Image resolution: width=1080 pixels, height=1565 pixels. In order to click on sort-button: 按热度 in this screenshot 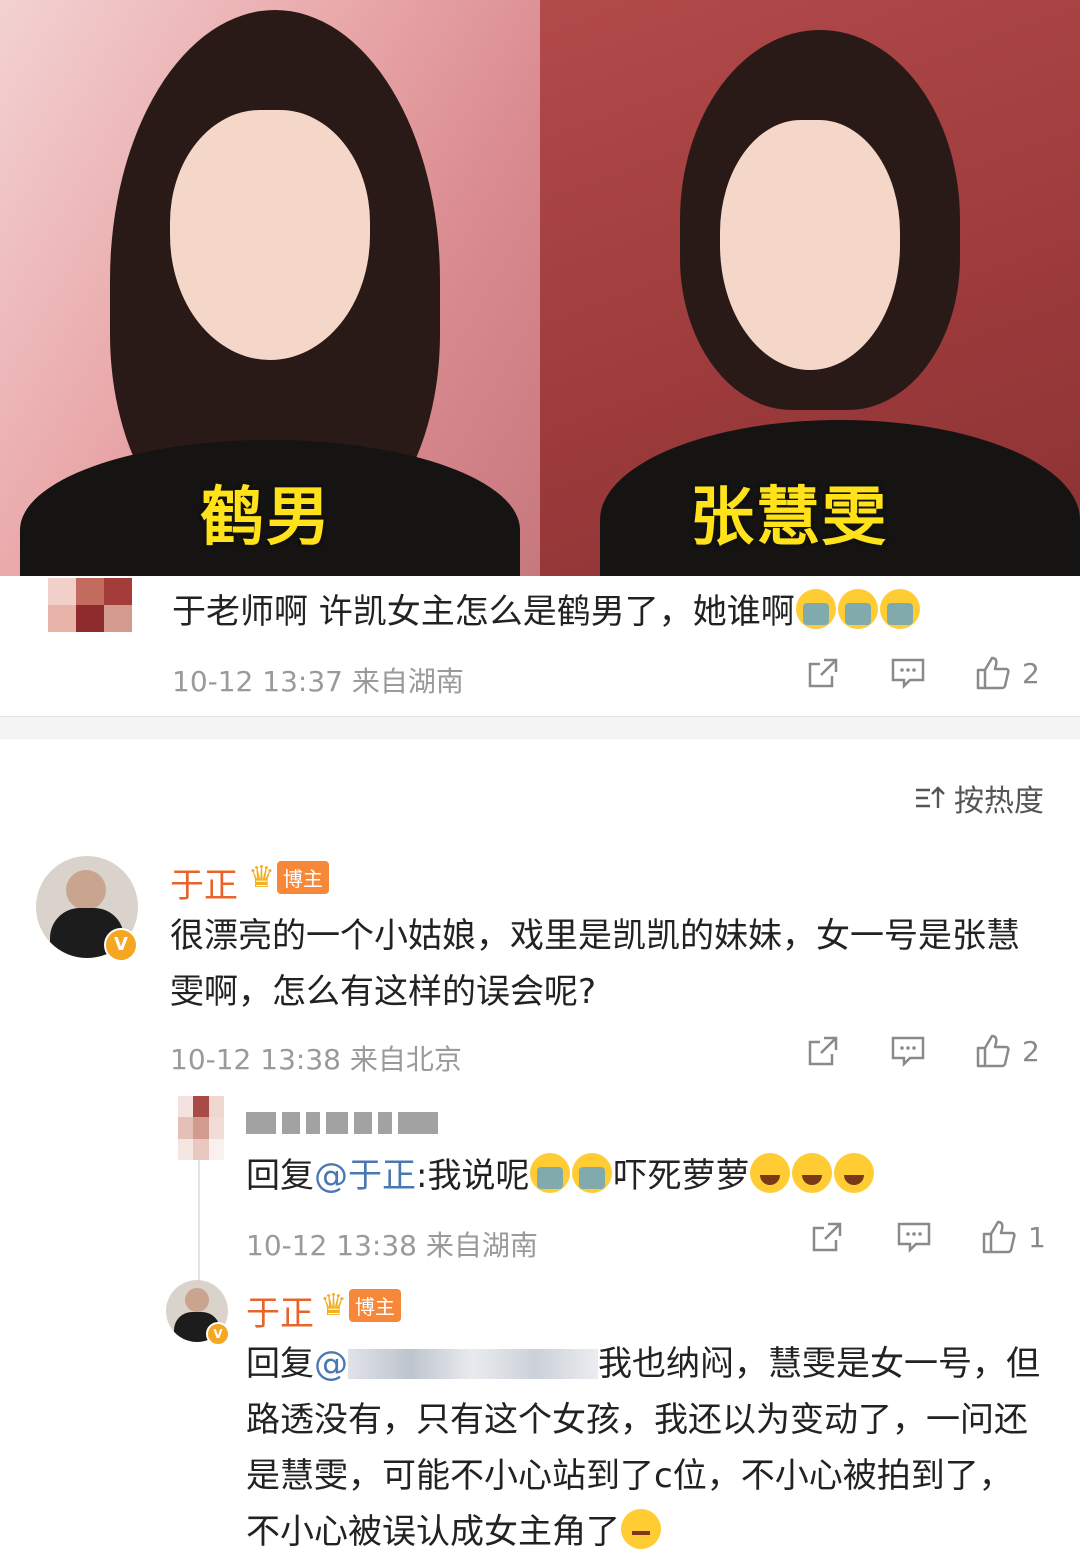, I will do `click(979, 798)`.